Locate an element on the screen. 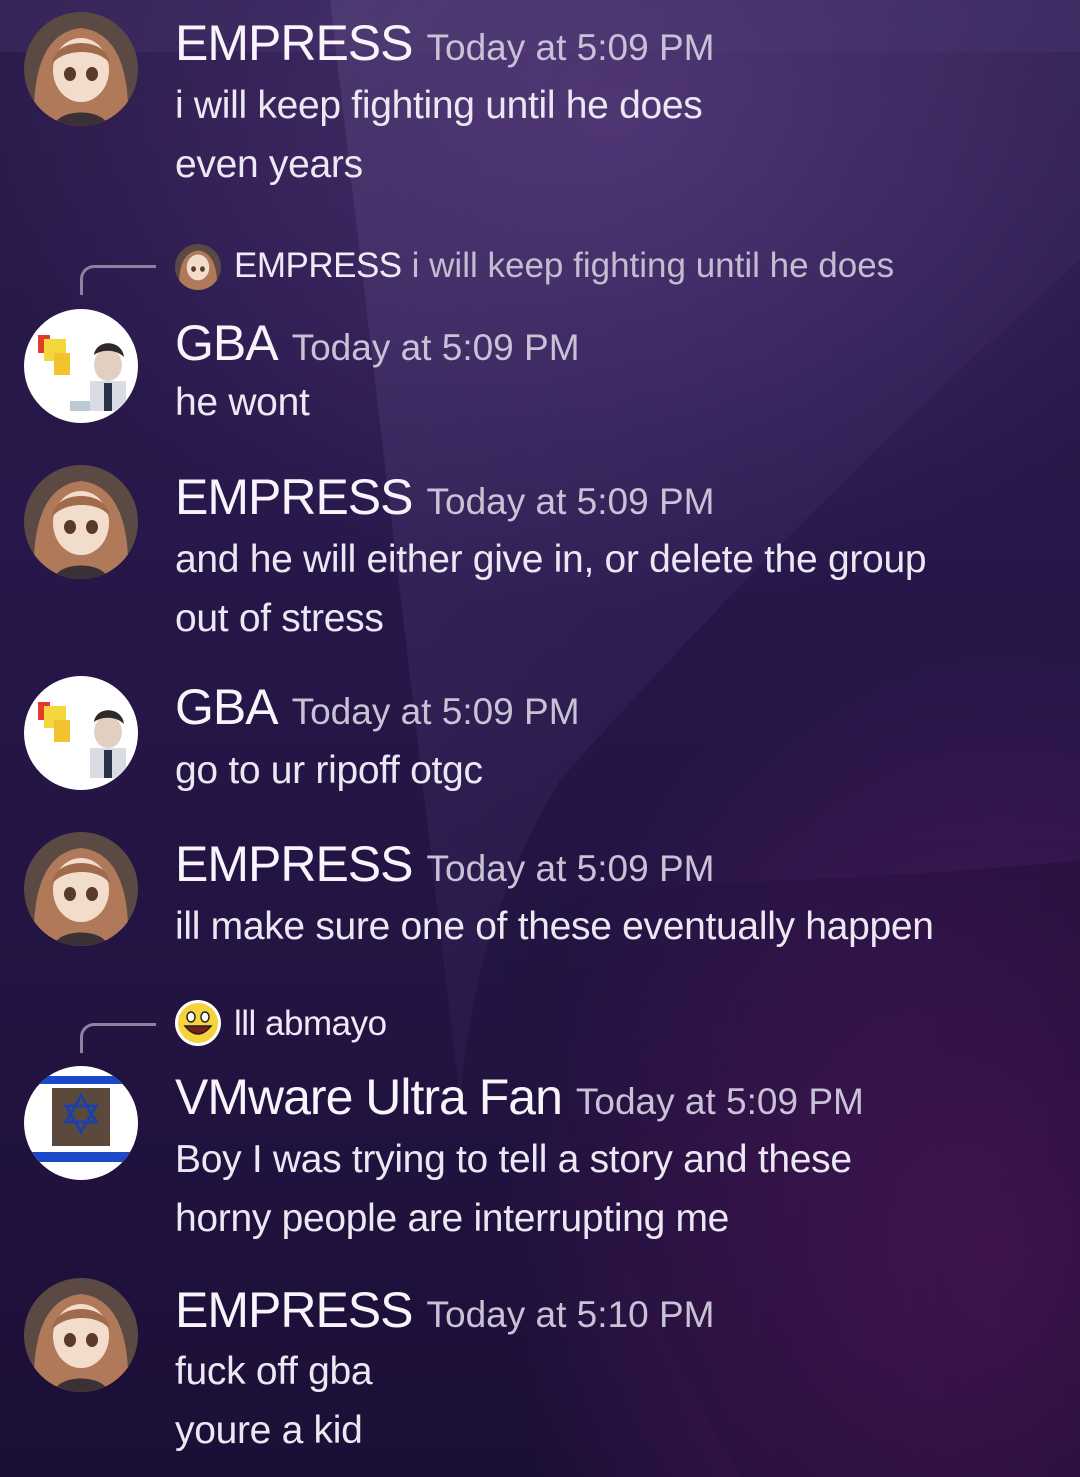  flag-star-avatar is located at coordinates (81, 1123).